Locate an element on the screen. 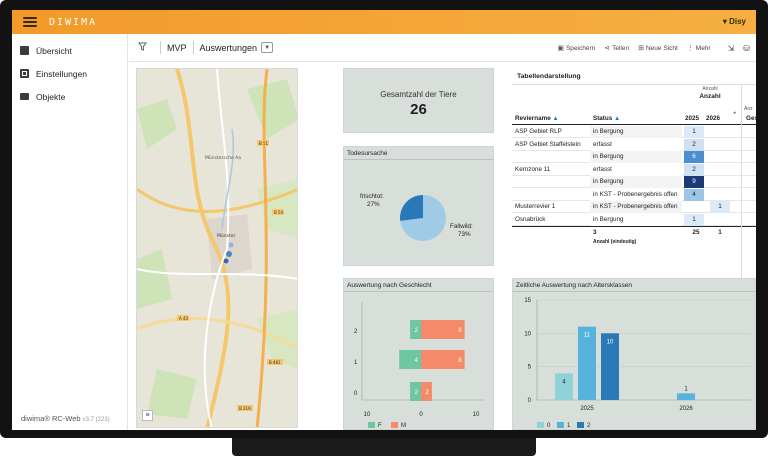  cell-2025: 9 is located at coordinates (694, 182).